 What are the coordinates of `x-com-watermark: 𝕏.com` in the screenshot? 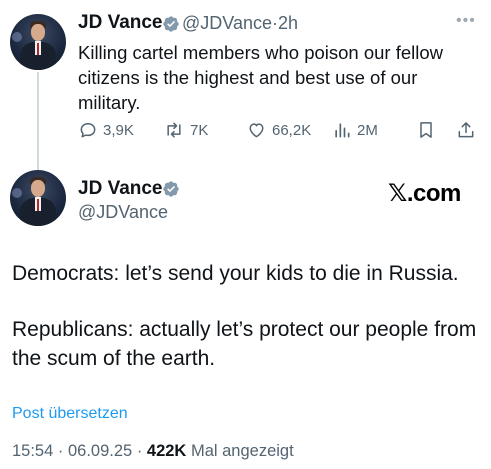 It's located at (424, 193).